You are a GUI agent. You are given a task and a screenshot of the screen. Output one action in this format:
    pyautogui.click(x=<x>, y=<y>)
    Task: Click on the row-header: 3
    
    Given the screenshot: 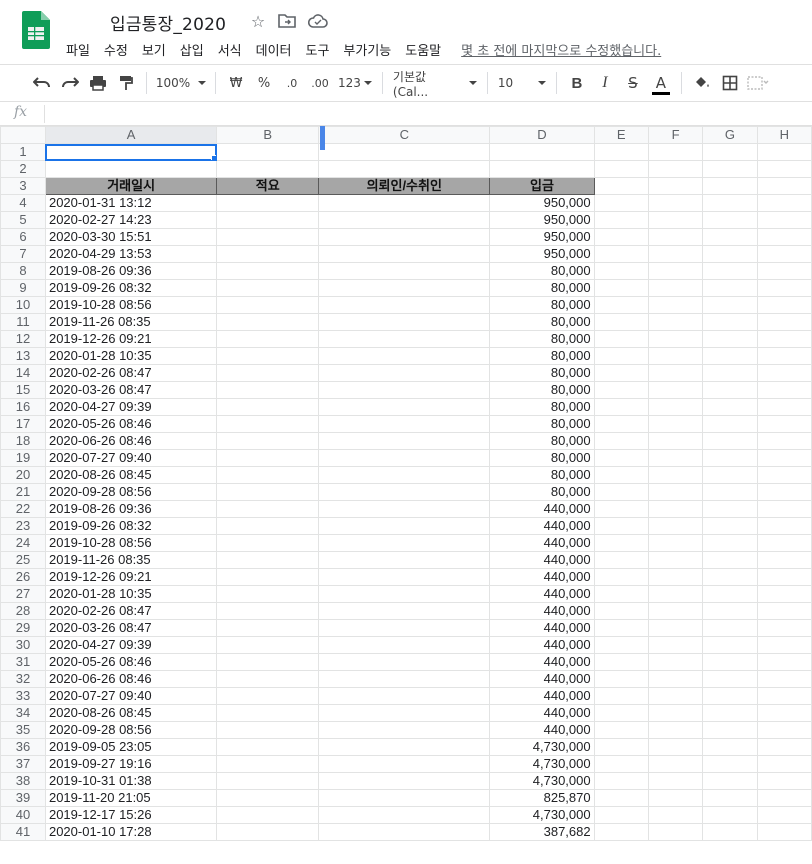 What is the action you would take?
    pyautogui.click(x=23, y=186)
    